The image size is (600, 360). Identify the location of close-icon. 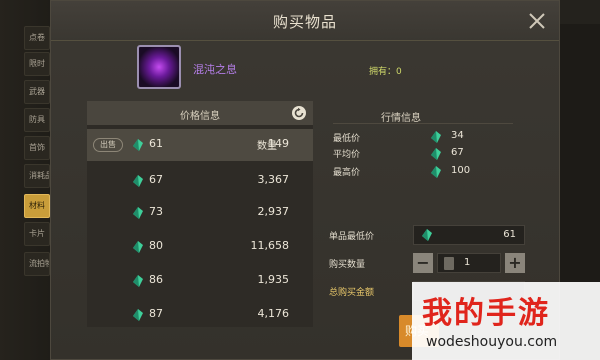
(537, 21).